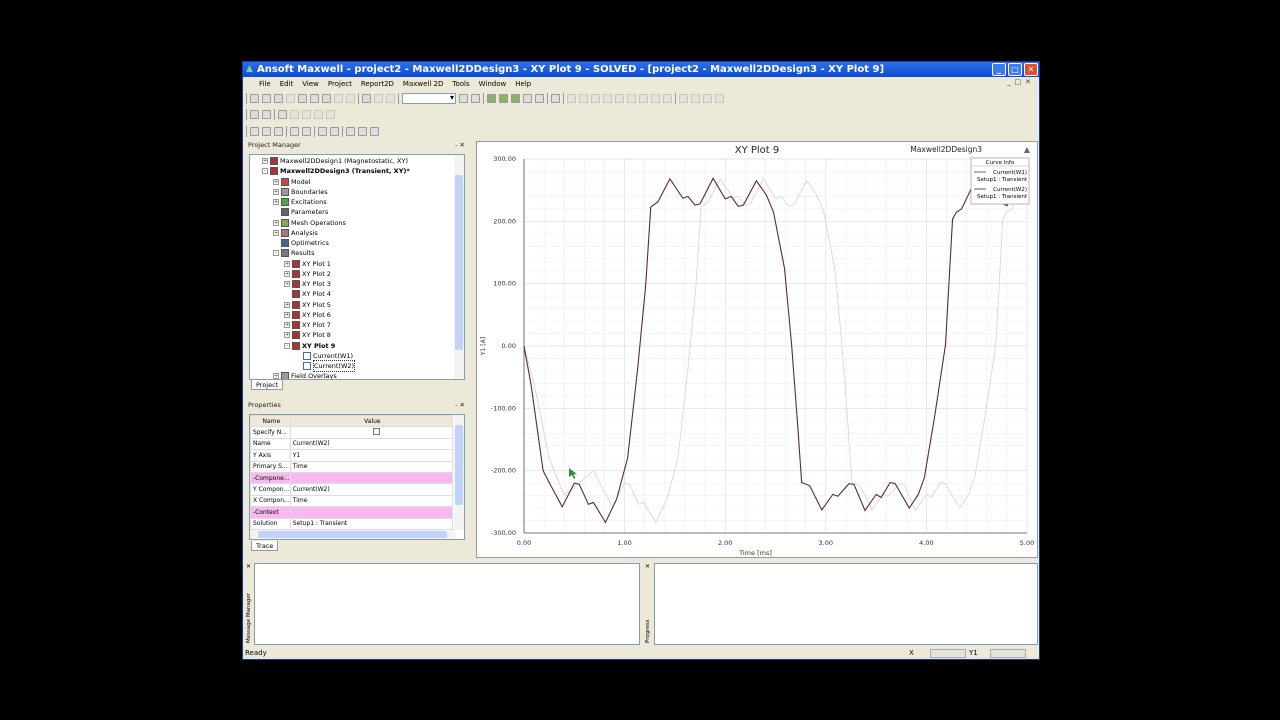 This screenshot has height=720, width=1280. Describe the element at coordinates (377, 84) in the screenshot. I see `menu-report2d: Report2D` at that location.